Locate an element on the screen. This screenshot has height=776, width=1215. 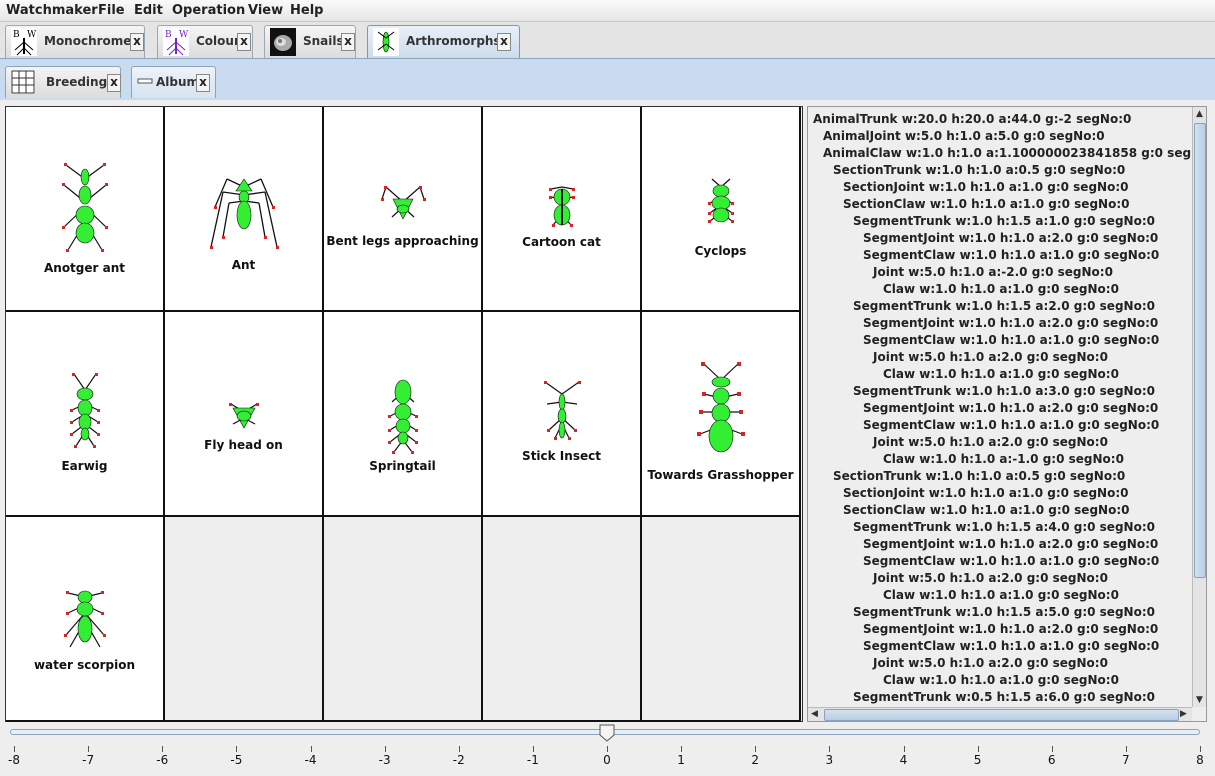
svg-text: W is located at coordinates (32, 35).